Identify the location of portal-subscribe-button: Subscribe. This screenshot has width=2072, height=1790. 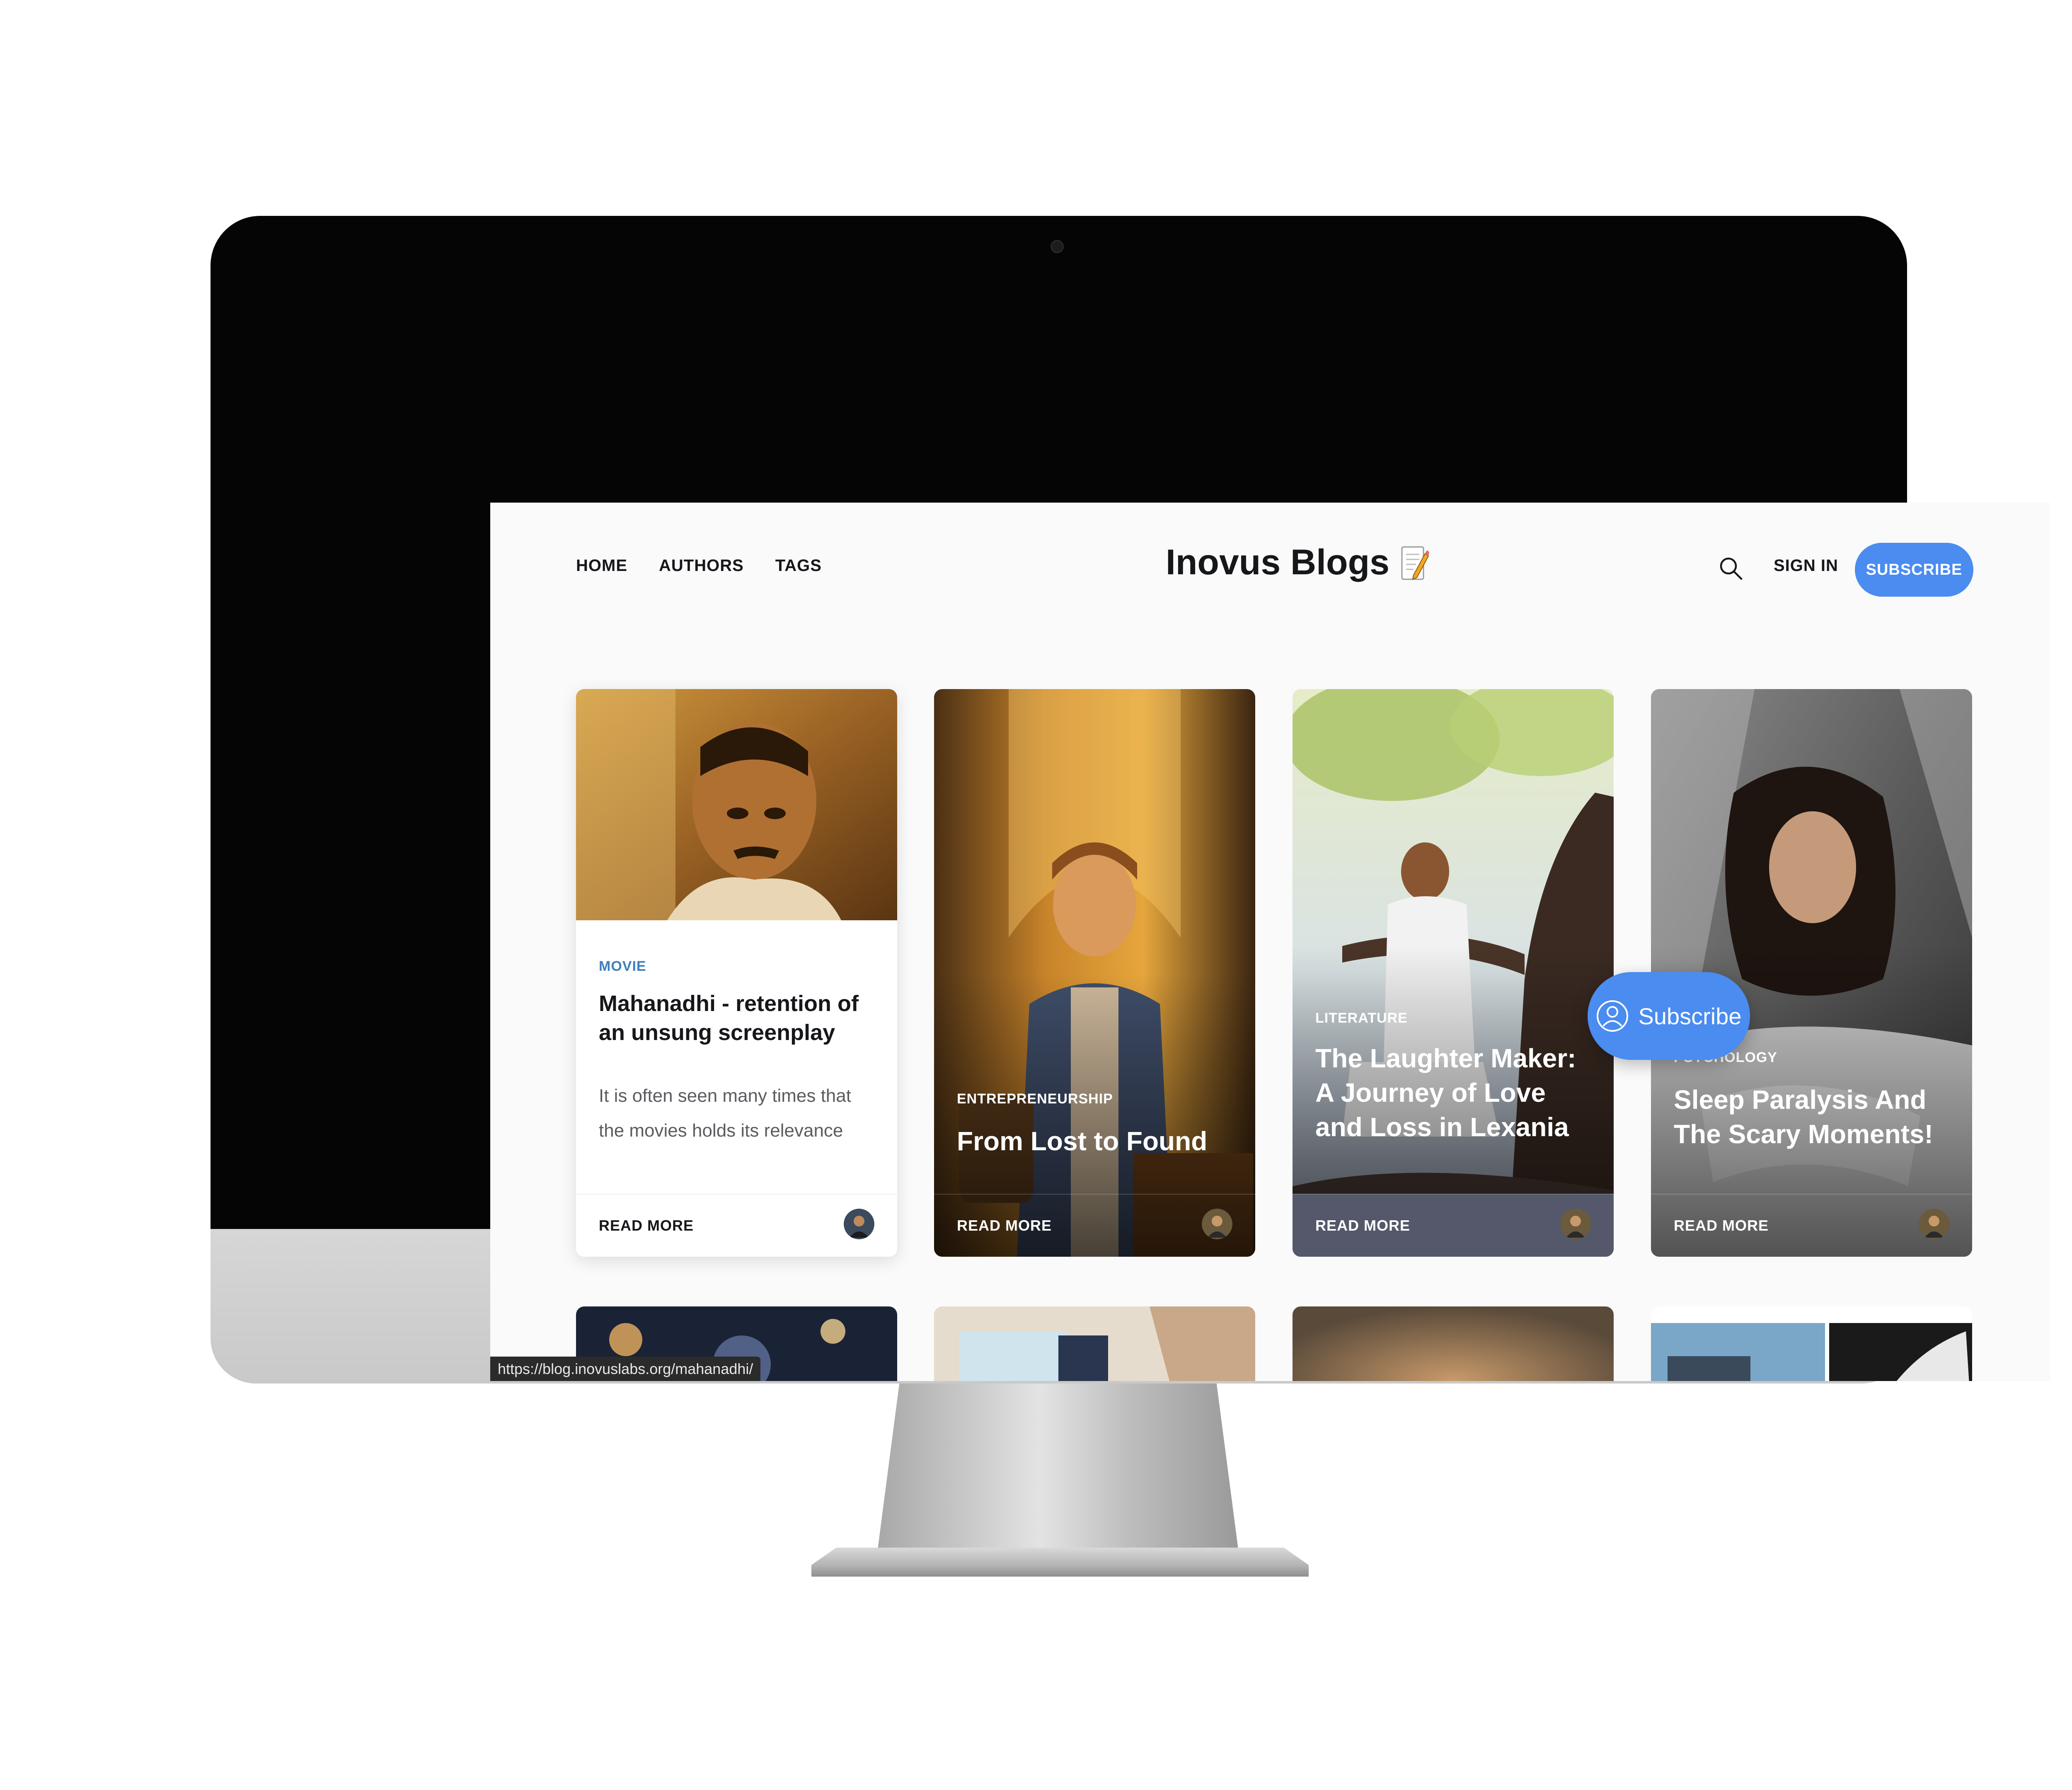
(1669, 1016).